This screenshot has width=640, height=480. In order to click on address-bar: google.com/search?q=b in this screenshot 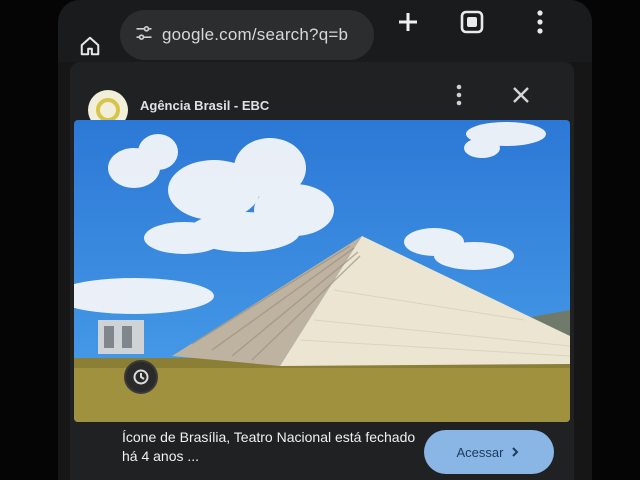, I will do `click(247, 35)`.